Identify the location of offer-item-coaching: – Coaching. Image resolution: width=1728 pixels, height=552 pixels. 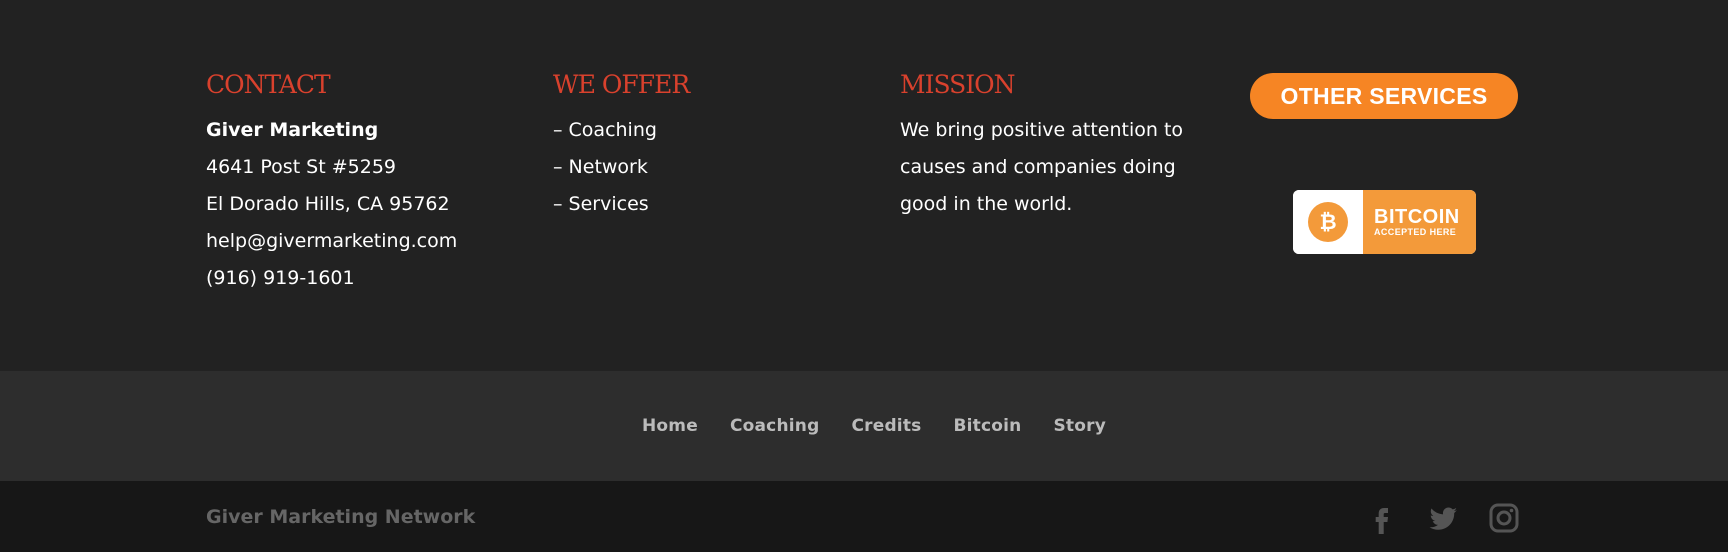
(605, 130).